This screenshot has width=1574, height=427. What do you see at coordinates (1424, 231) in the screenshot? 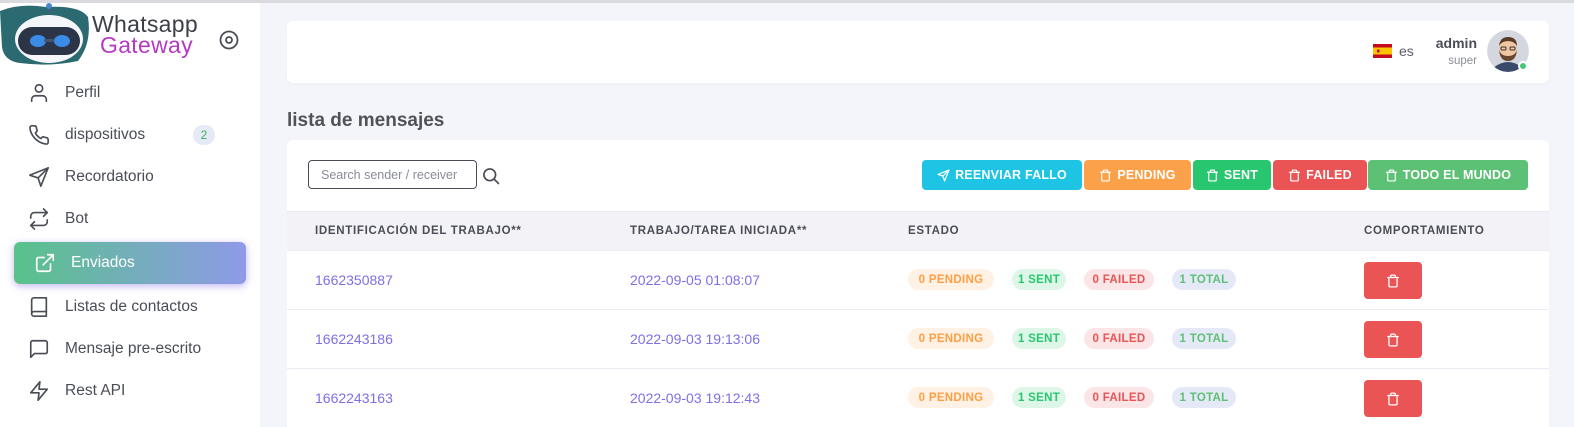
I see `column-header-actions: COMPORTAMIENTO` at bounding box center [1424, 231].